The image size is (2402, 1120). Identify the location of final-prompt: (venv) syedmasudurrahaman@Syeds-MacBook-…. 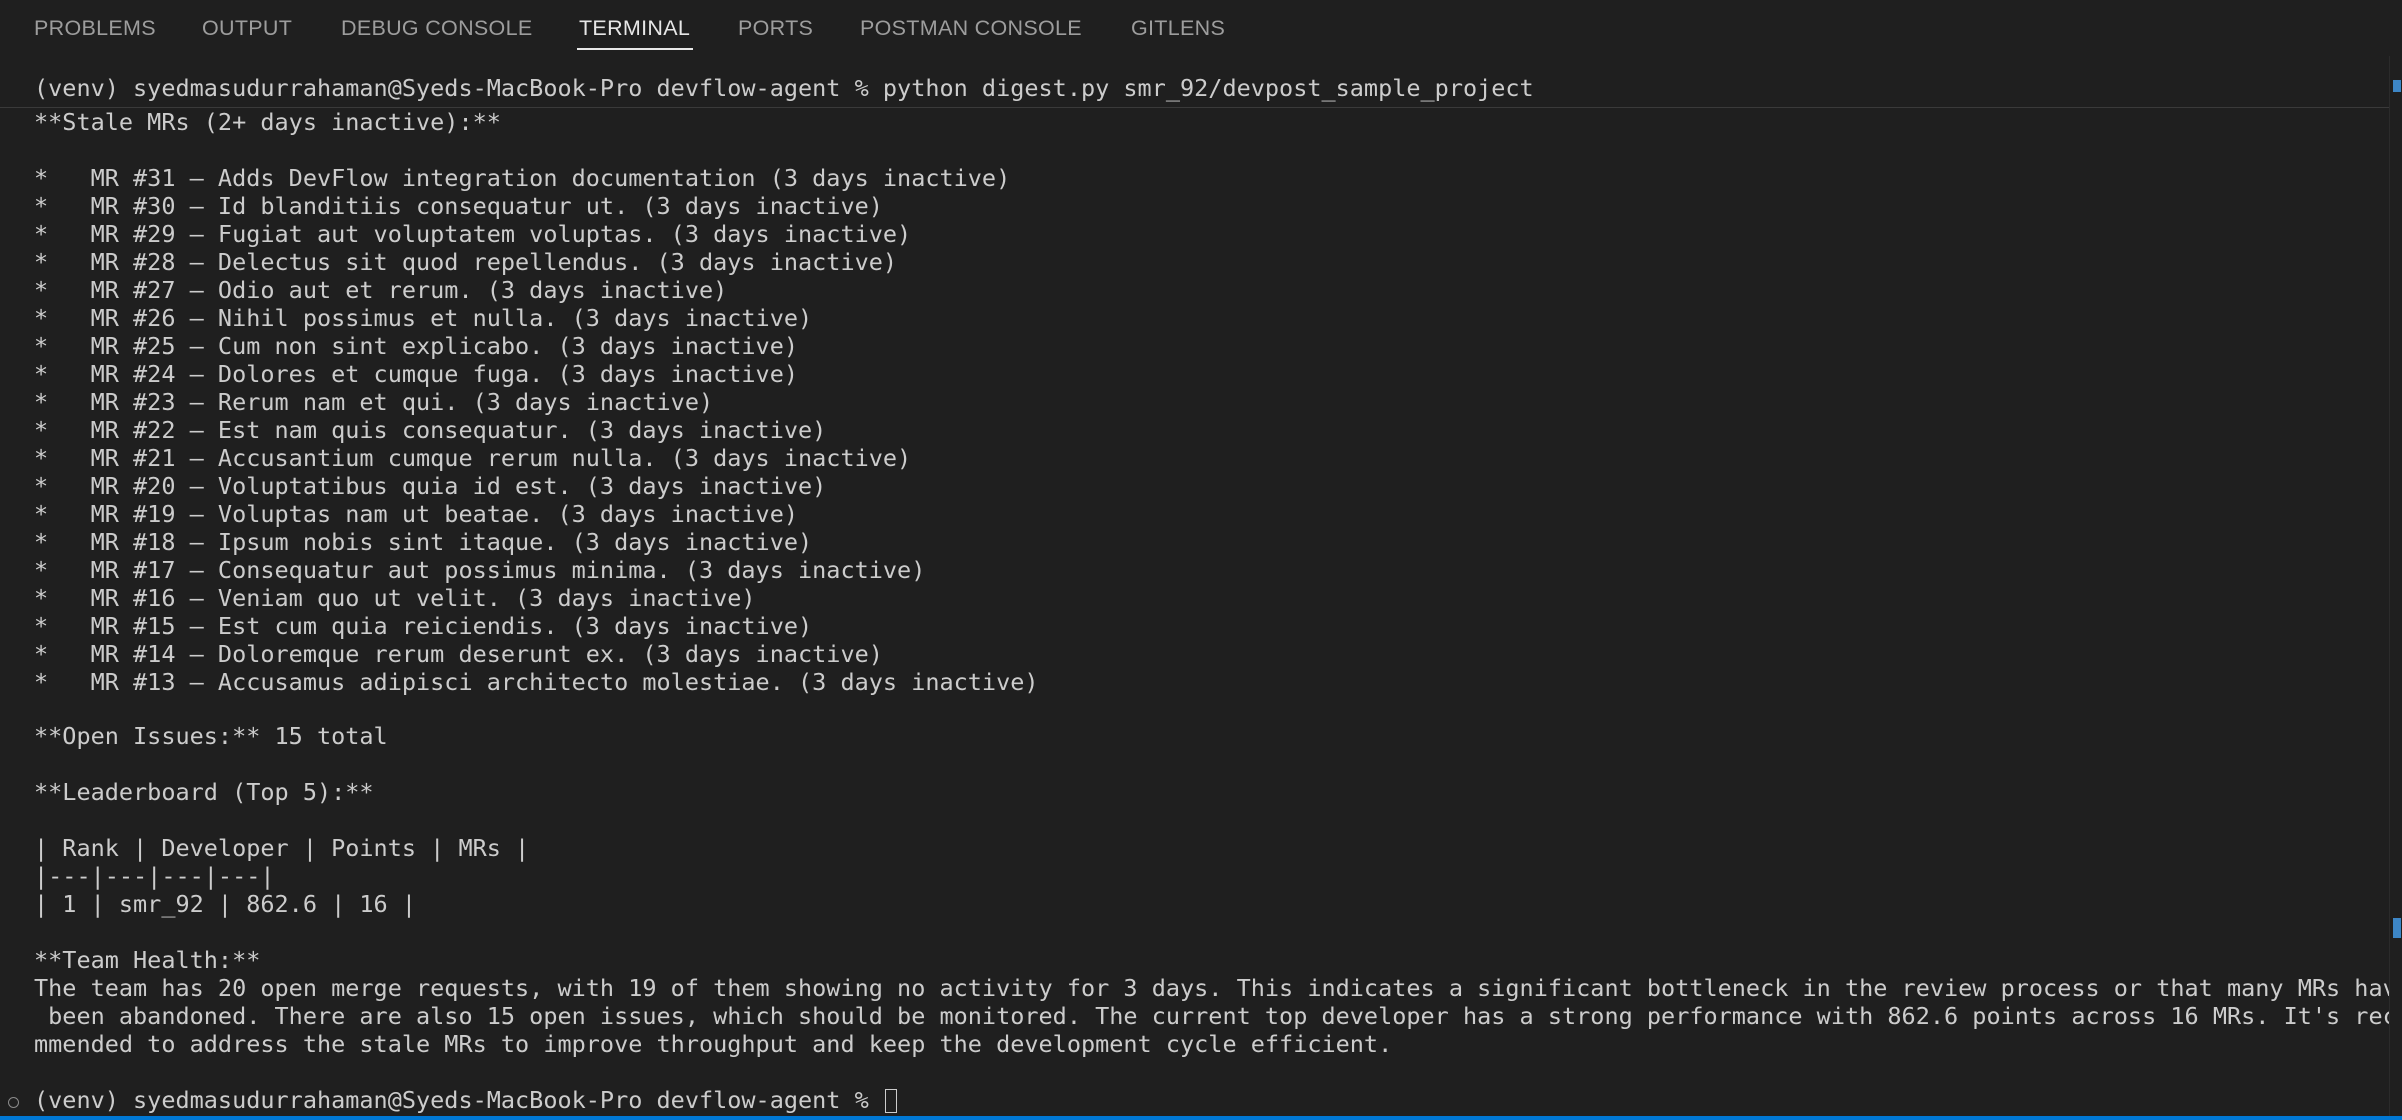
(458, 1100).